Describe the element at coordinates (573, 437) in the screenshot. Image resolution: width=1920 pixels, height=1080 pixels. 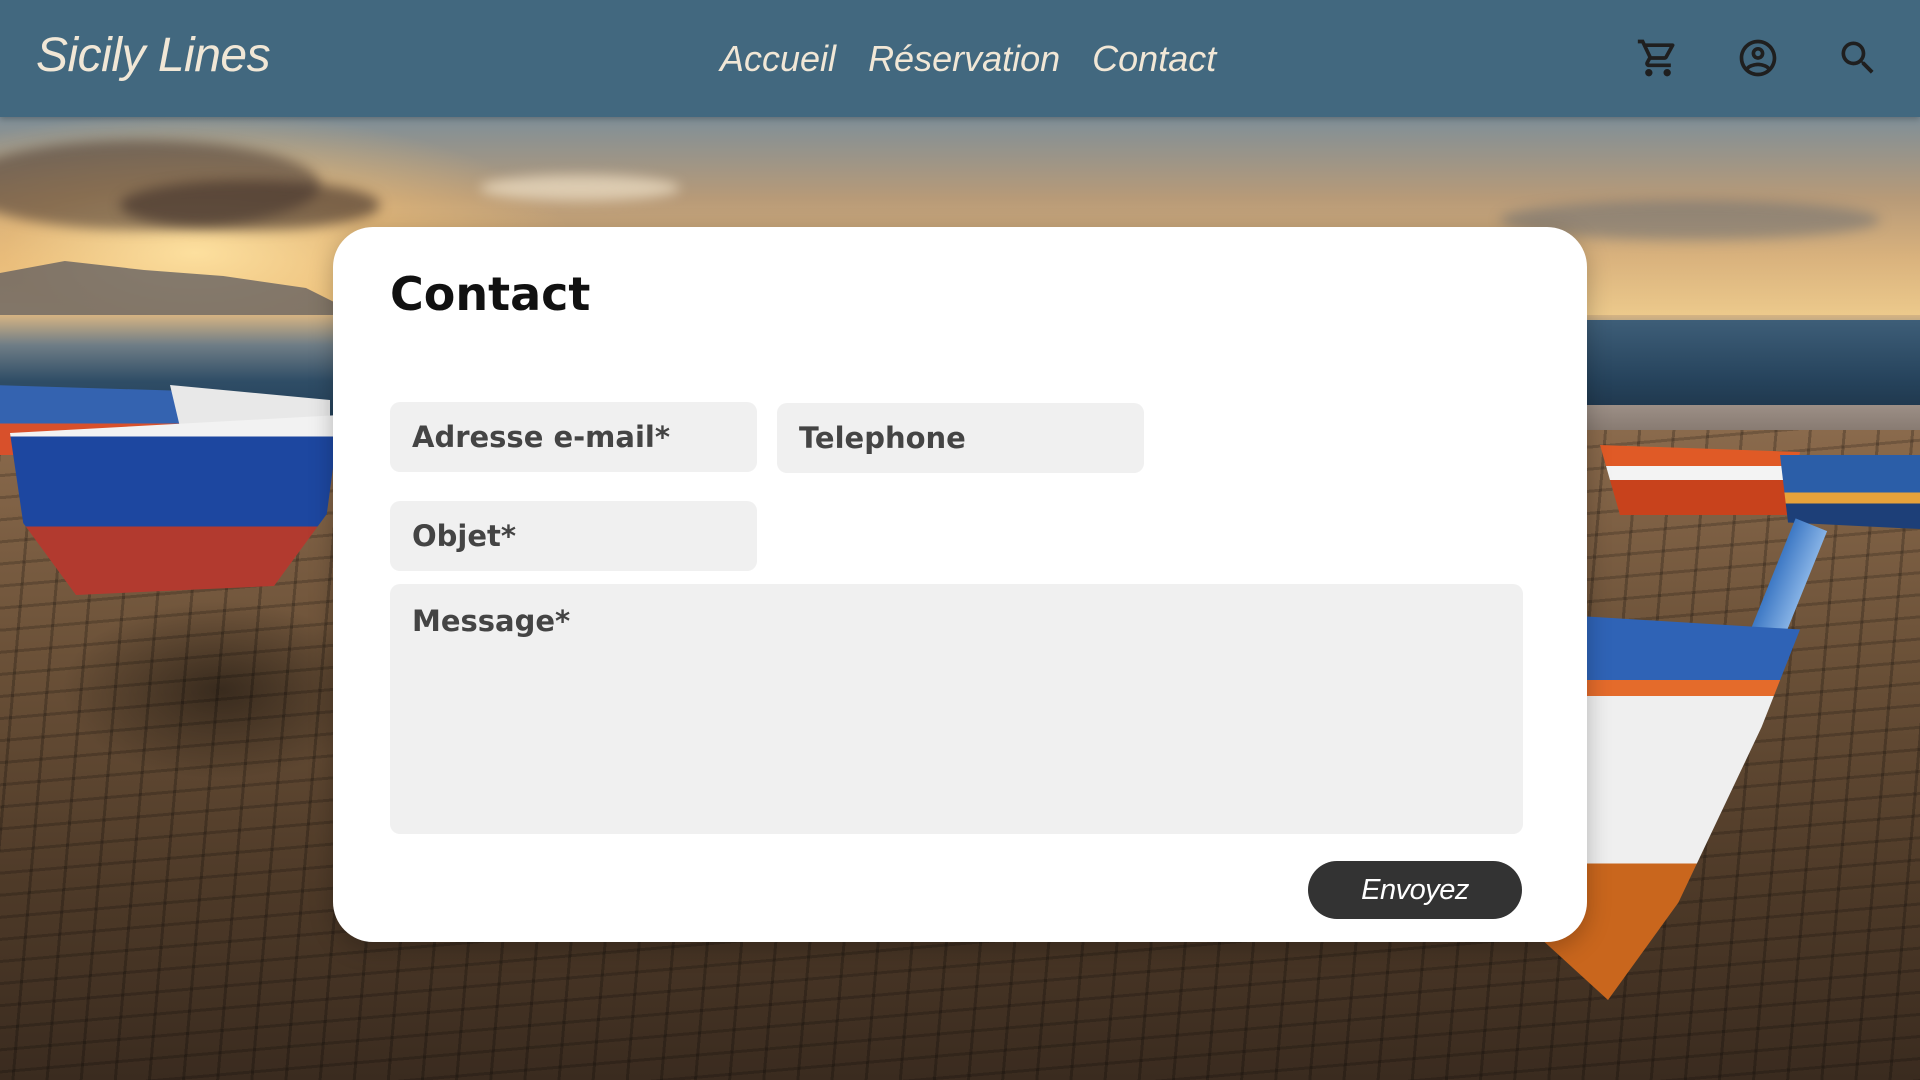
I see `email-field` at that location.